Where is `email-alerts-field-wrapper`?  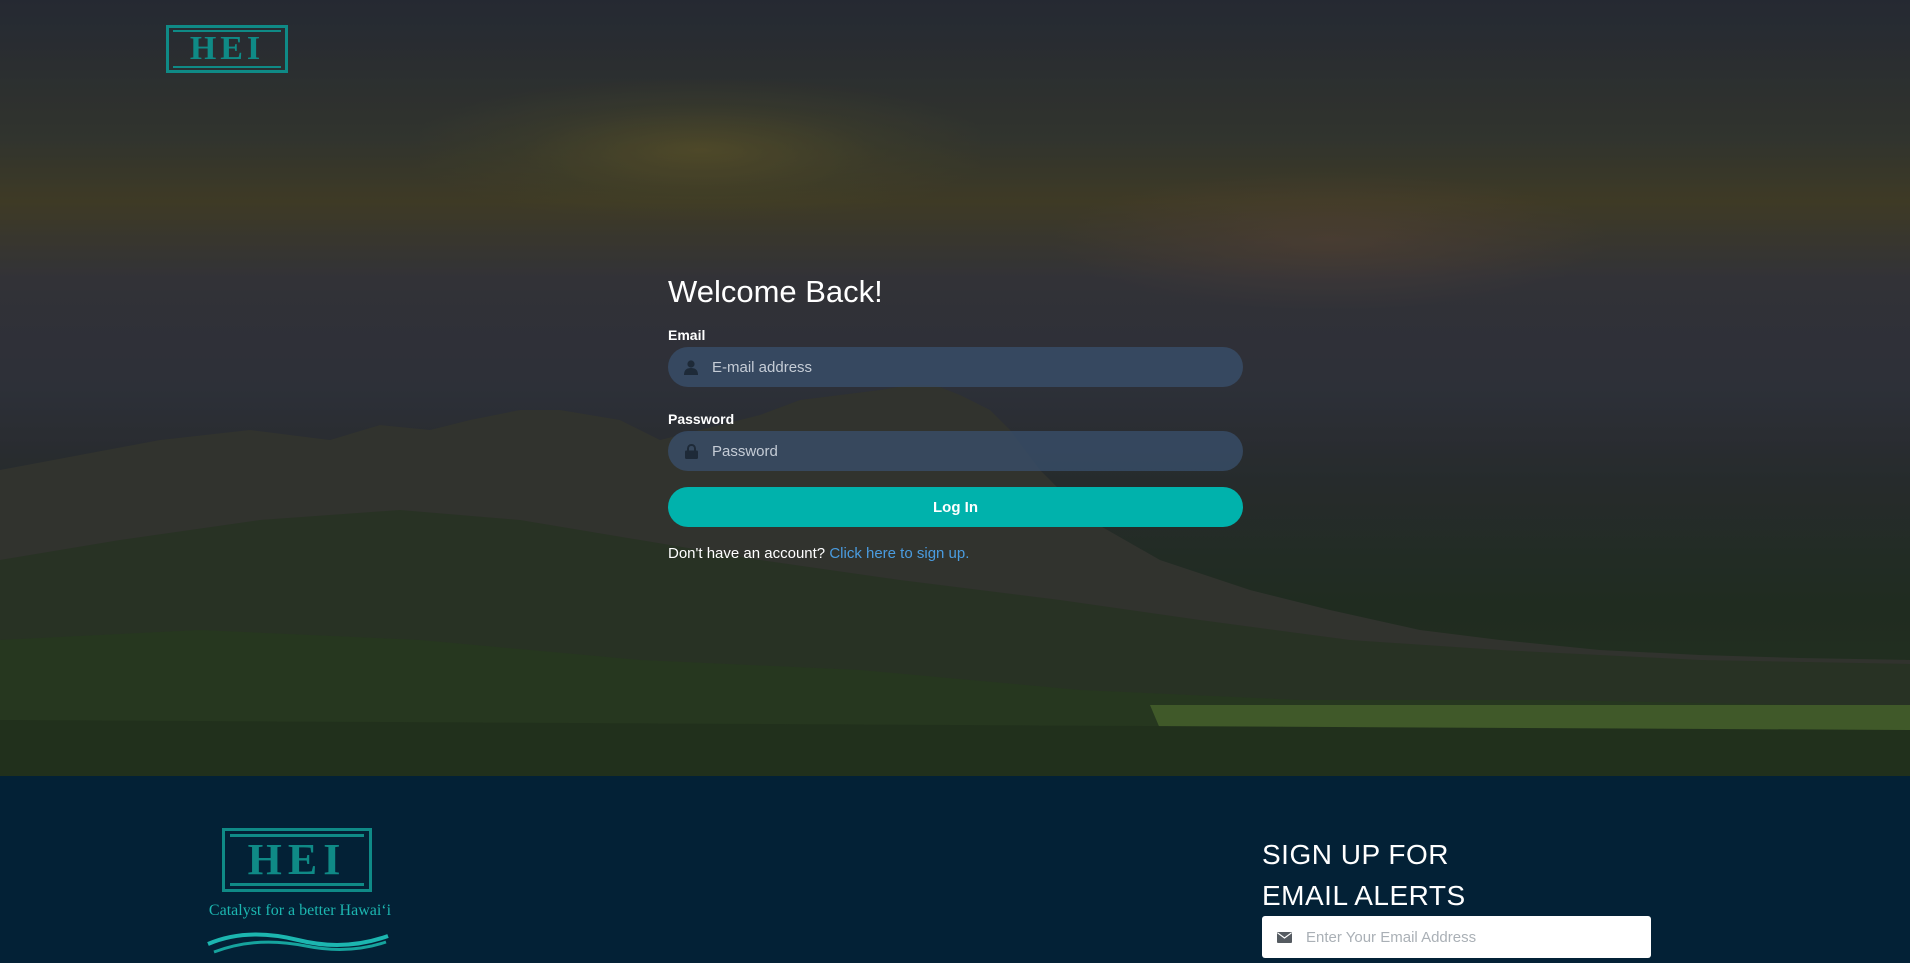
email-alerts-field-wrapper is located at coordinates (1456, 937).